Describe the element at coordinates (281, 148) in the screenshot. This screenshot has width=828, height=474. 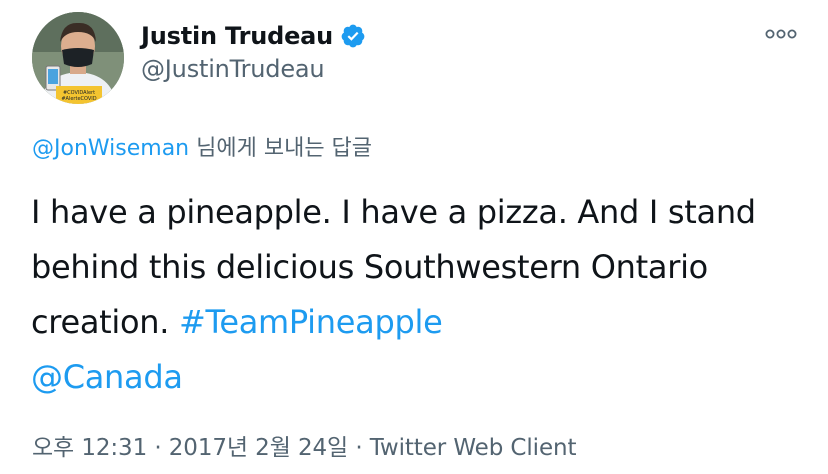
I see `reply-context-suffix: 님에게 보내는 답글` at that location.